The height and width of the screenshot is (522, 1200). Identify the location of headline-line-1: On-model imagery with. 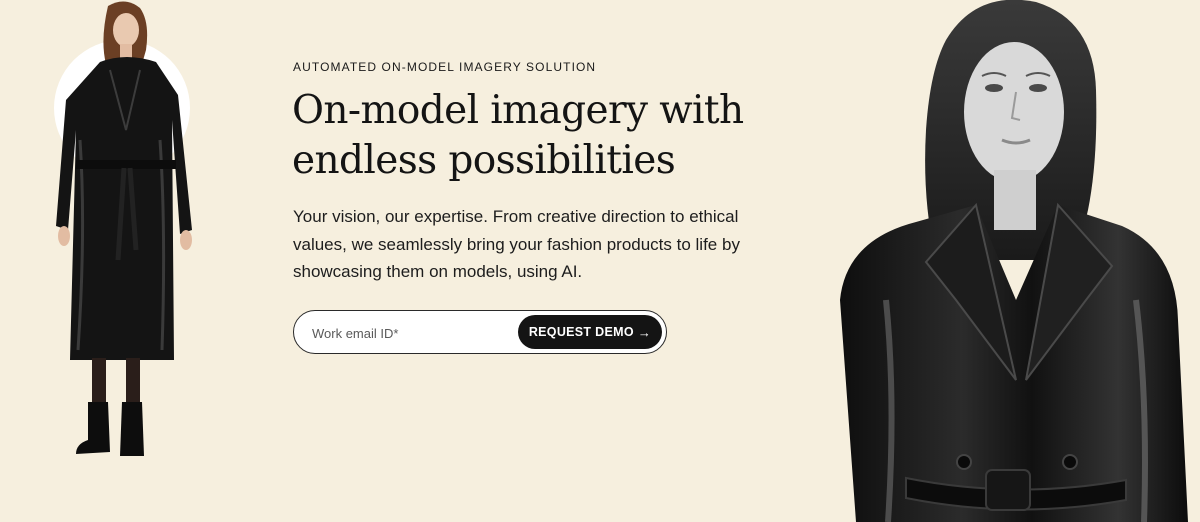
(518, 110).